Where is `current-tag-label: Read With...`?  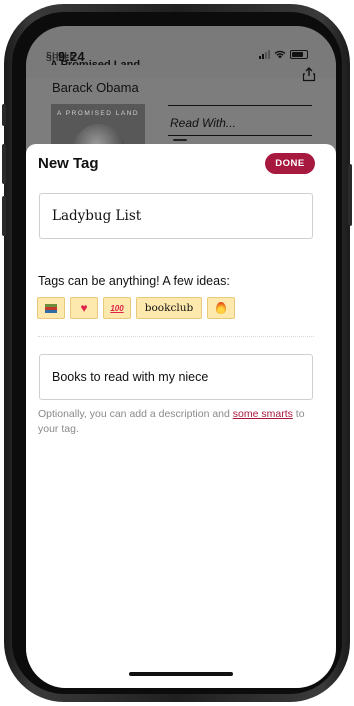 current-tag-label: Read With... is located at coordinates (203, 123).